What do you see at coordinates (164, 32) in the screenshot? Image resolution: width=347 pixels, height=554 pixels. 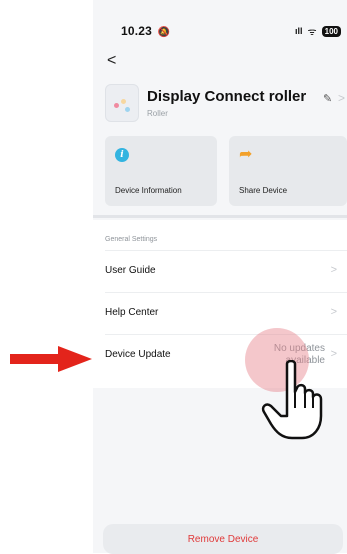 I see `bell-muted-icon: 🔕` at bounding box center [164, 32].